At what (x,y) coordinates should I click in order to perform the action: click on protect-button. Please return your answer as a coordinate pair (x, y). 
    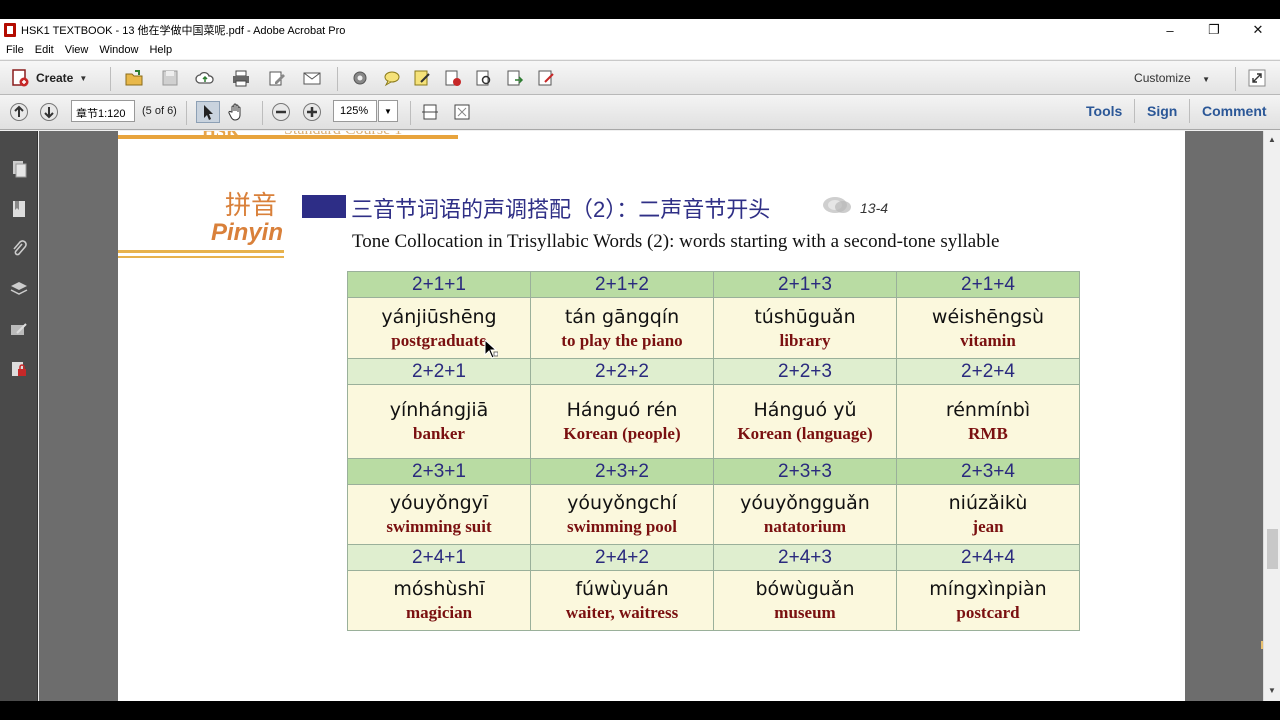
    Looking at the image, I should click on (484, 78).